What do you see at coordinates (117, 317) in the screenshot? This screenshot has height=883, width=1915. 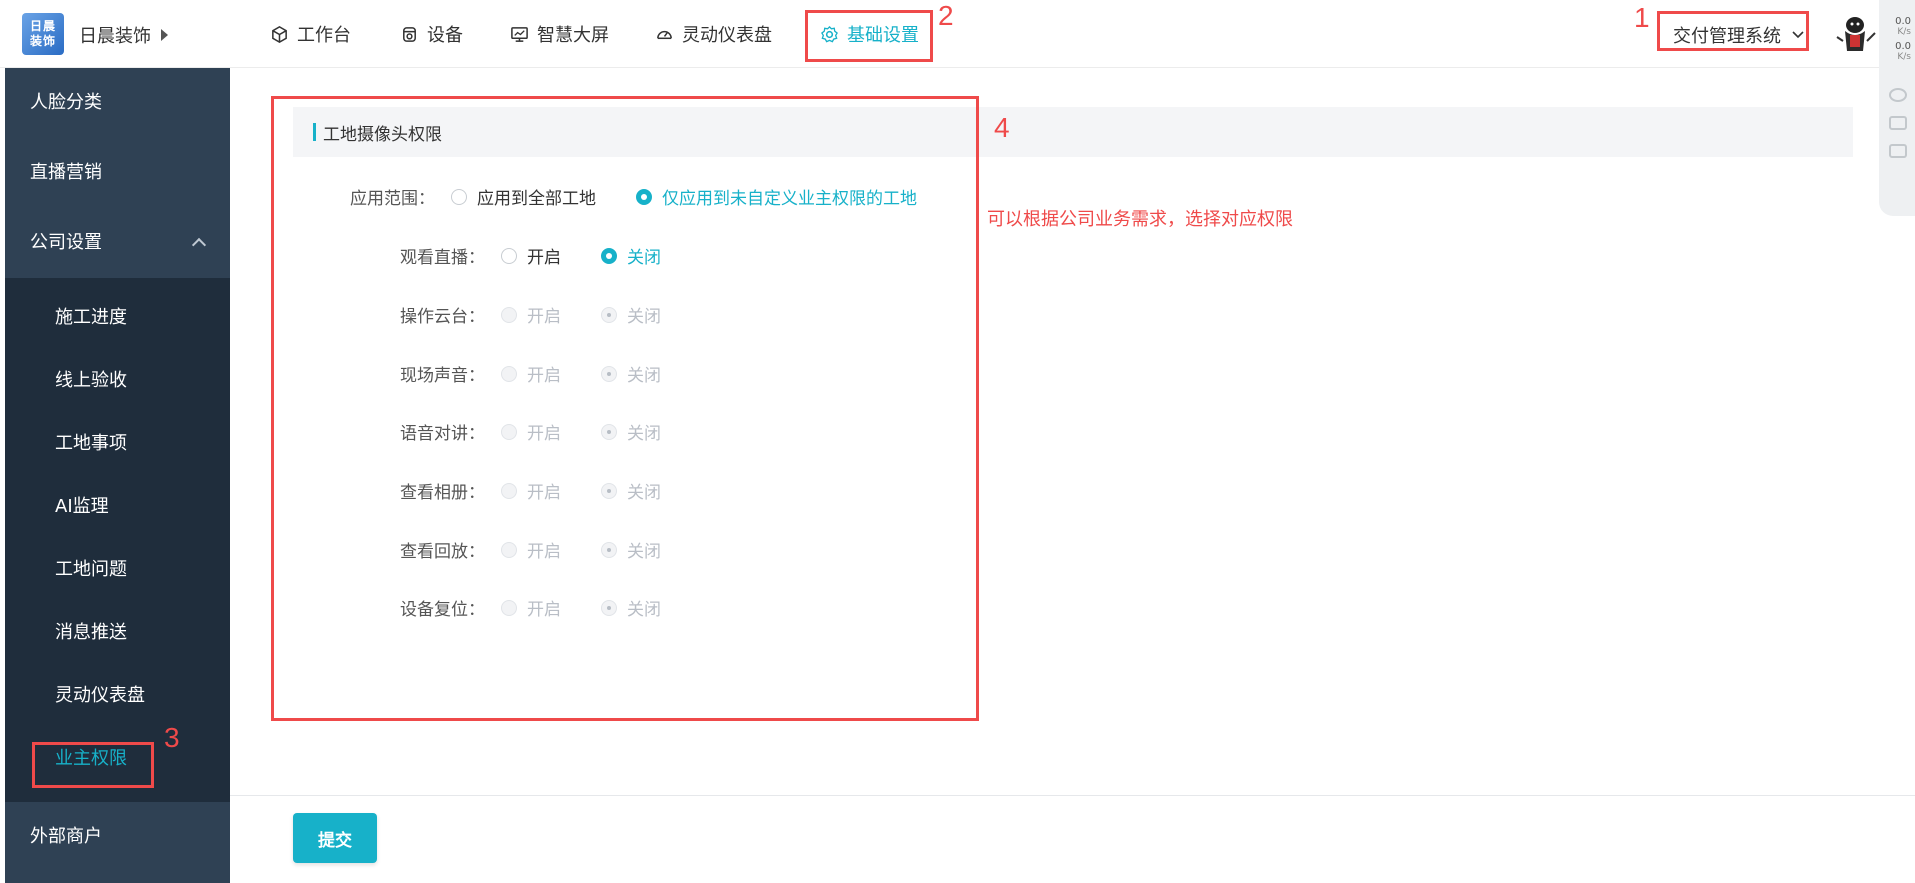 I see `sidebar-item-construction-progress: 施工进度` at bounding box center [117, 317].